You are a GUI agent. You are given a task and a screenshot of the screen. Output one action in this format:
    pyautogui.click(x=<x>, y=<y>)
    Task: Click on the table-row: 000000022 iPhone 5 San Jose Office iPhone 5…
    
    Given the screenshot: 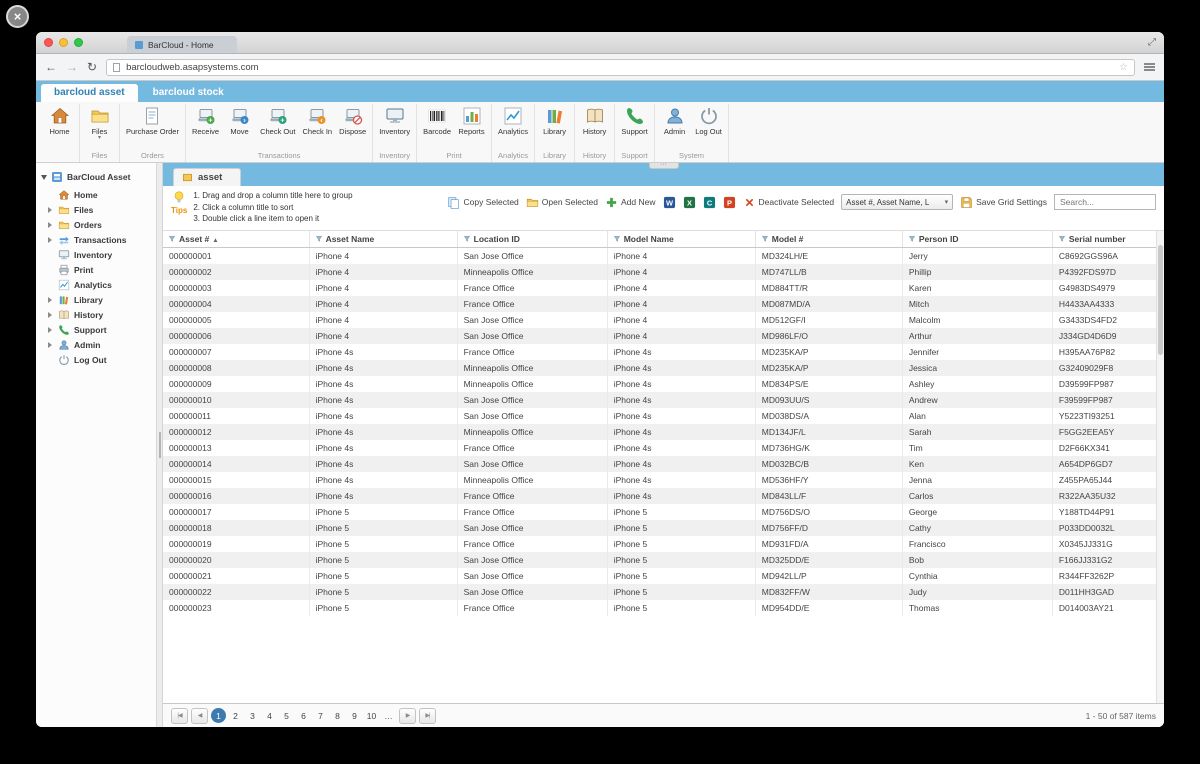 What is the action you would take?
    pyautogui.click(x=663, y=591)
    